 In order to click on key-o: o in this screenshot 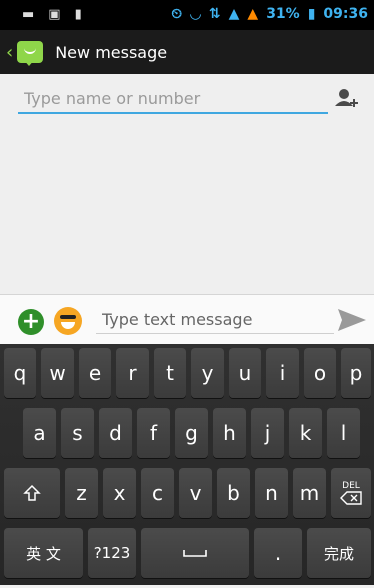, I will do `click(320, 373)`.